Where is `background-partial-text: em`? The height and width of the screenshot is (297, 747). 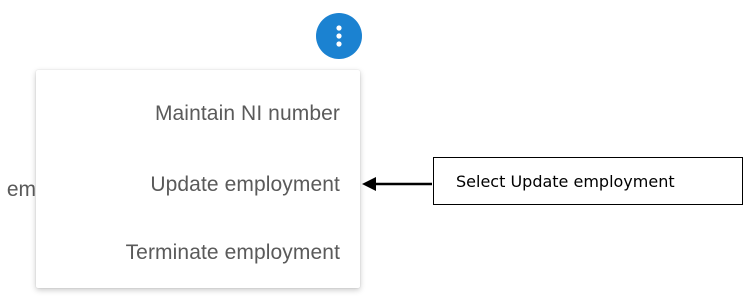 background-partial-text: em is located at coordinates (21, 189).